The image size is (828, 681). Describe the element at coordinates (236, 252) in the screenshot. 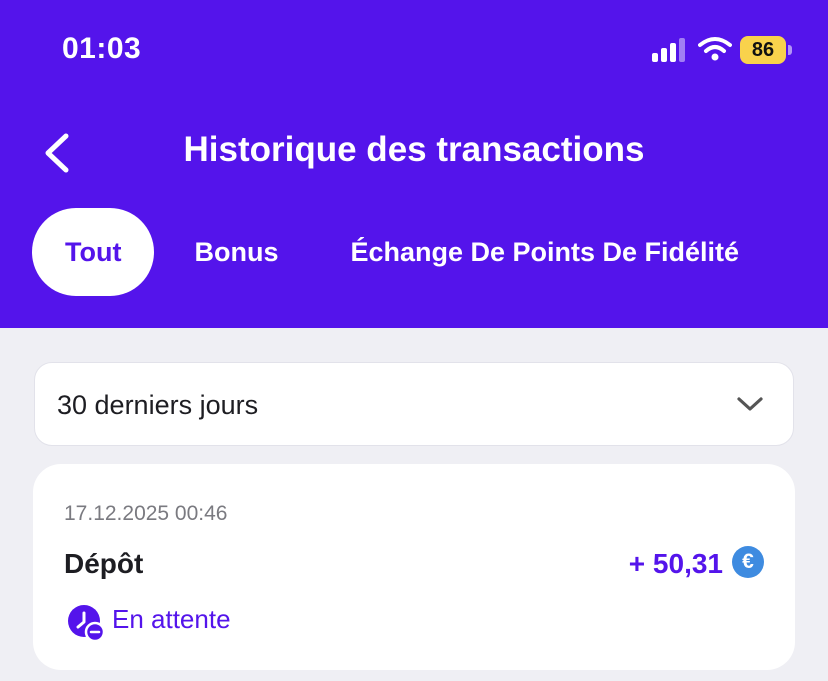

I see `tab-bonus: Bonus` at that location.